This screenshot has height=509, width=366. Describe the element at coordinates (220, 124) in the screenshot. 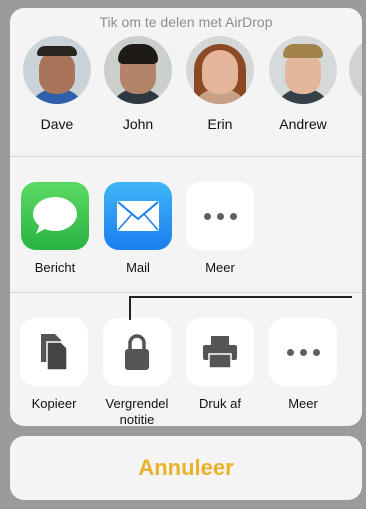

I see `person-name: Erin` at that location.